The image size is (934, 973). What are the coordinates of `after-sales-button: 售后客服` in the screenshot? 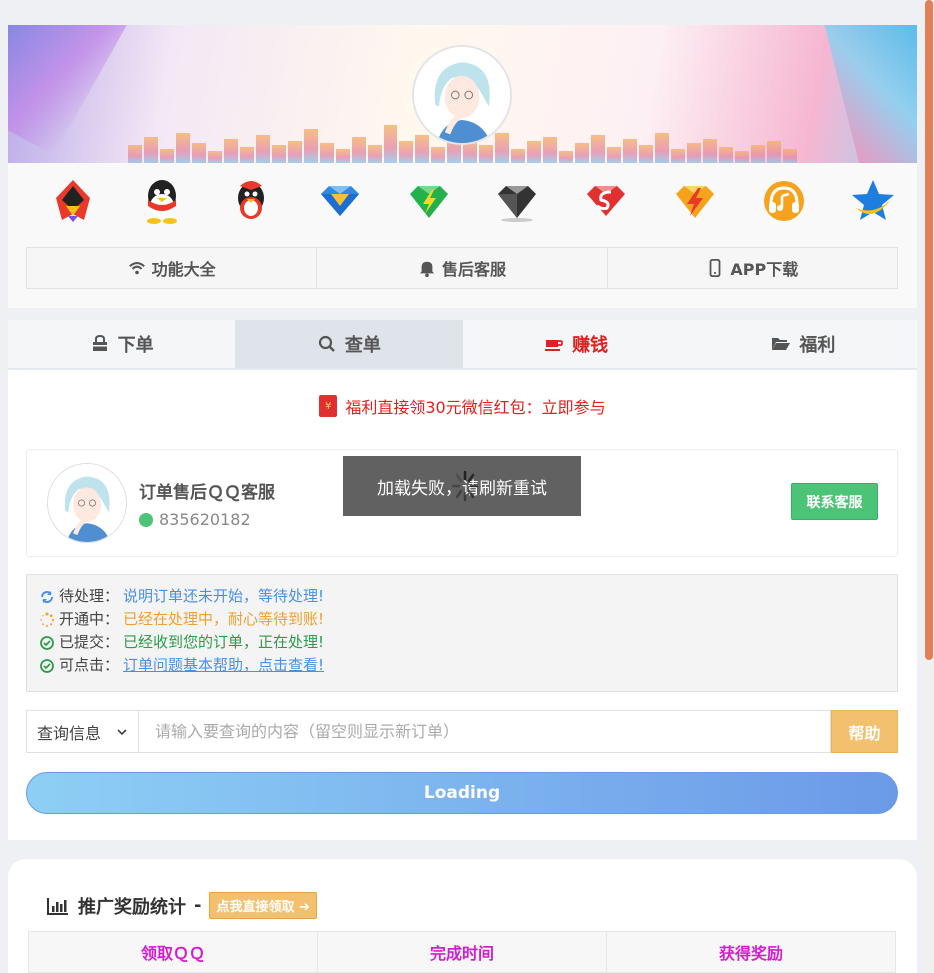 It's located at (462, 268).